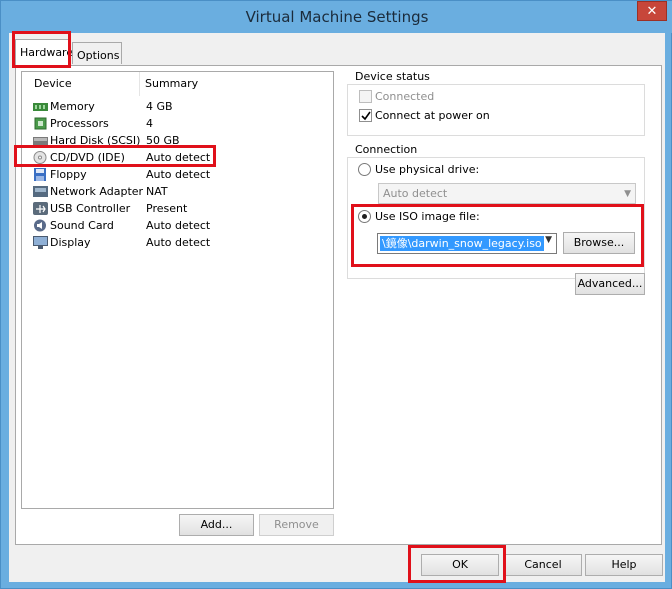  Describe the element at coordinates (53, 84) in the screenshot. I see `device-column-header: Device` at that location.